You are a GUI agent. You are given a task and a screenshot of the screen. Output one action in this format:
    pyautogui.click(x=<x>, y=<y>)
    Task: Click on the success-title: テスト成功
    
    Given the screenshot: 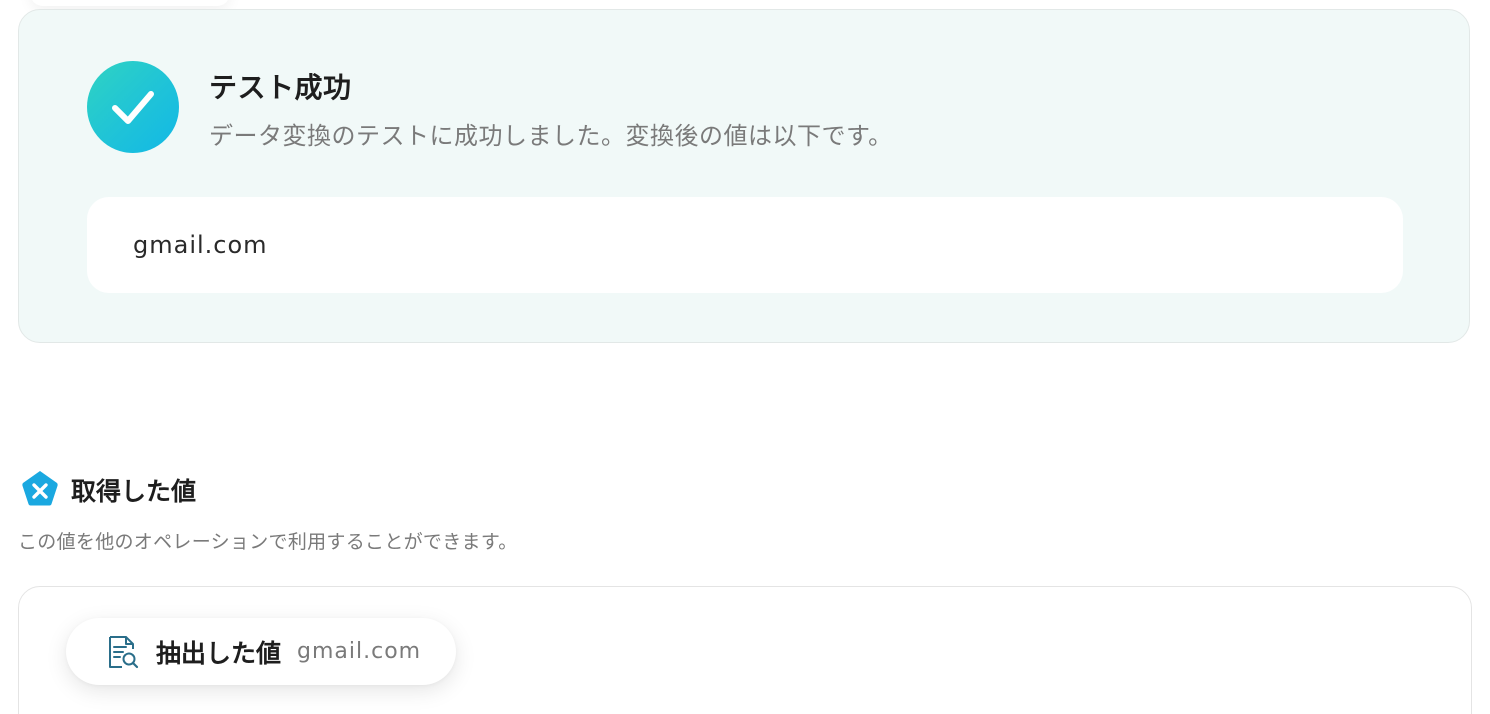 What is the action you would take?
    pyautogui.click(x=280, y=87)
    